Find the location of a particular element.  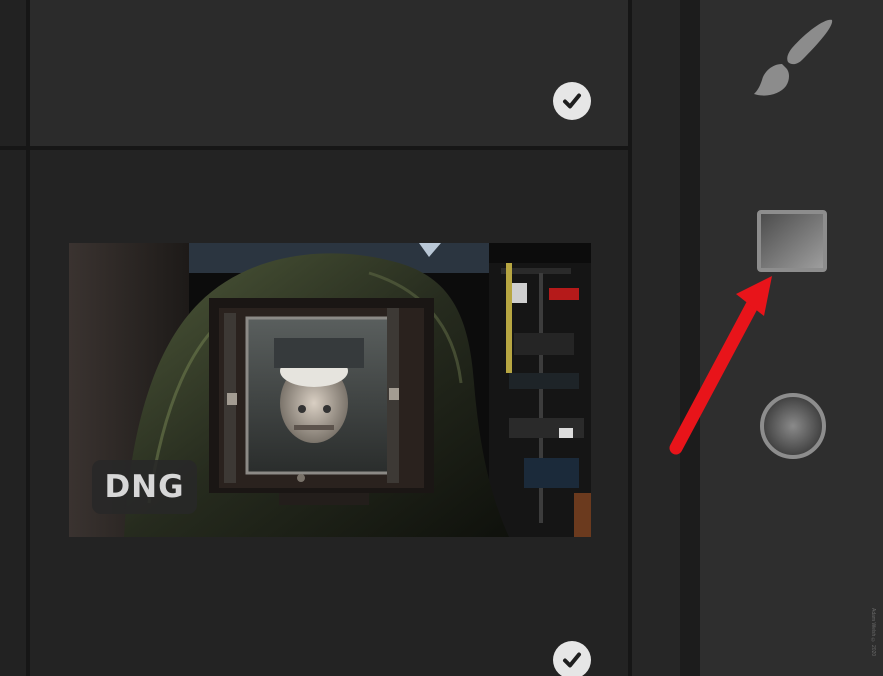

paintbrush-icon is located at coordinates (793, 57).